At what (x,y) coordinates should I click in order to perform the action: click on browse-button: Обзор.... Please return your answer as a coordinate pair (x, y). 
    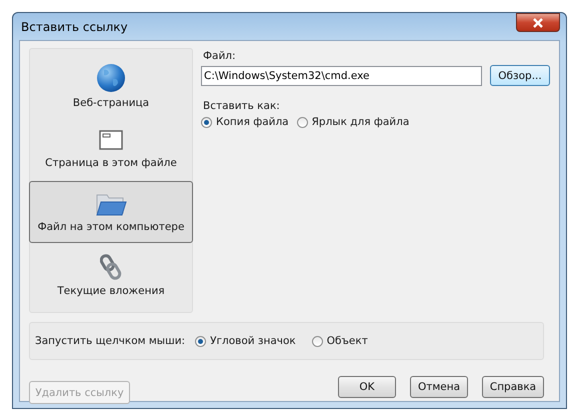
    Looking at the image, I should click on (520, 75).